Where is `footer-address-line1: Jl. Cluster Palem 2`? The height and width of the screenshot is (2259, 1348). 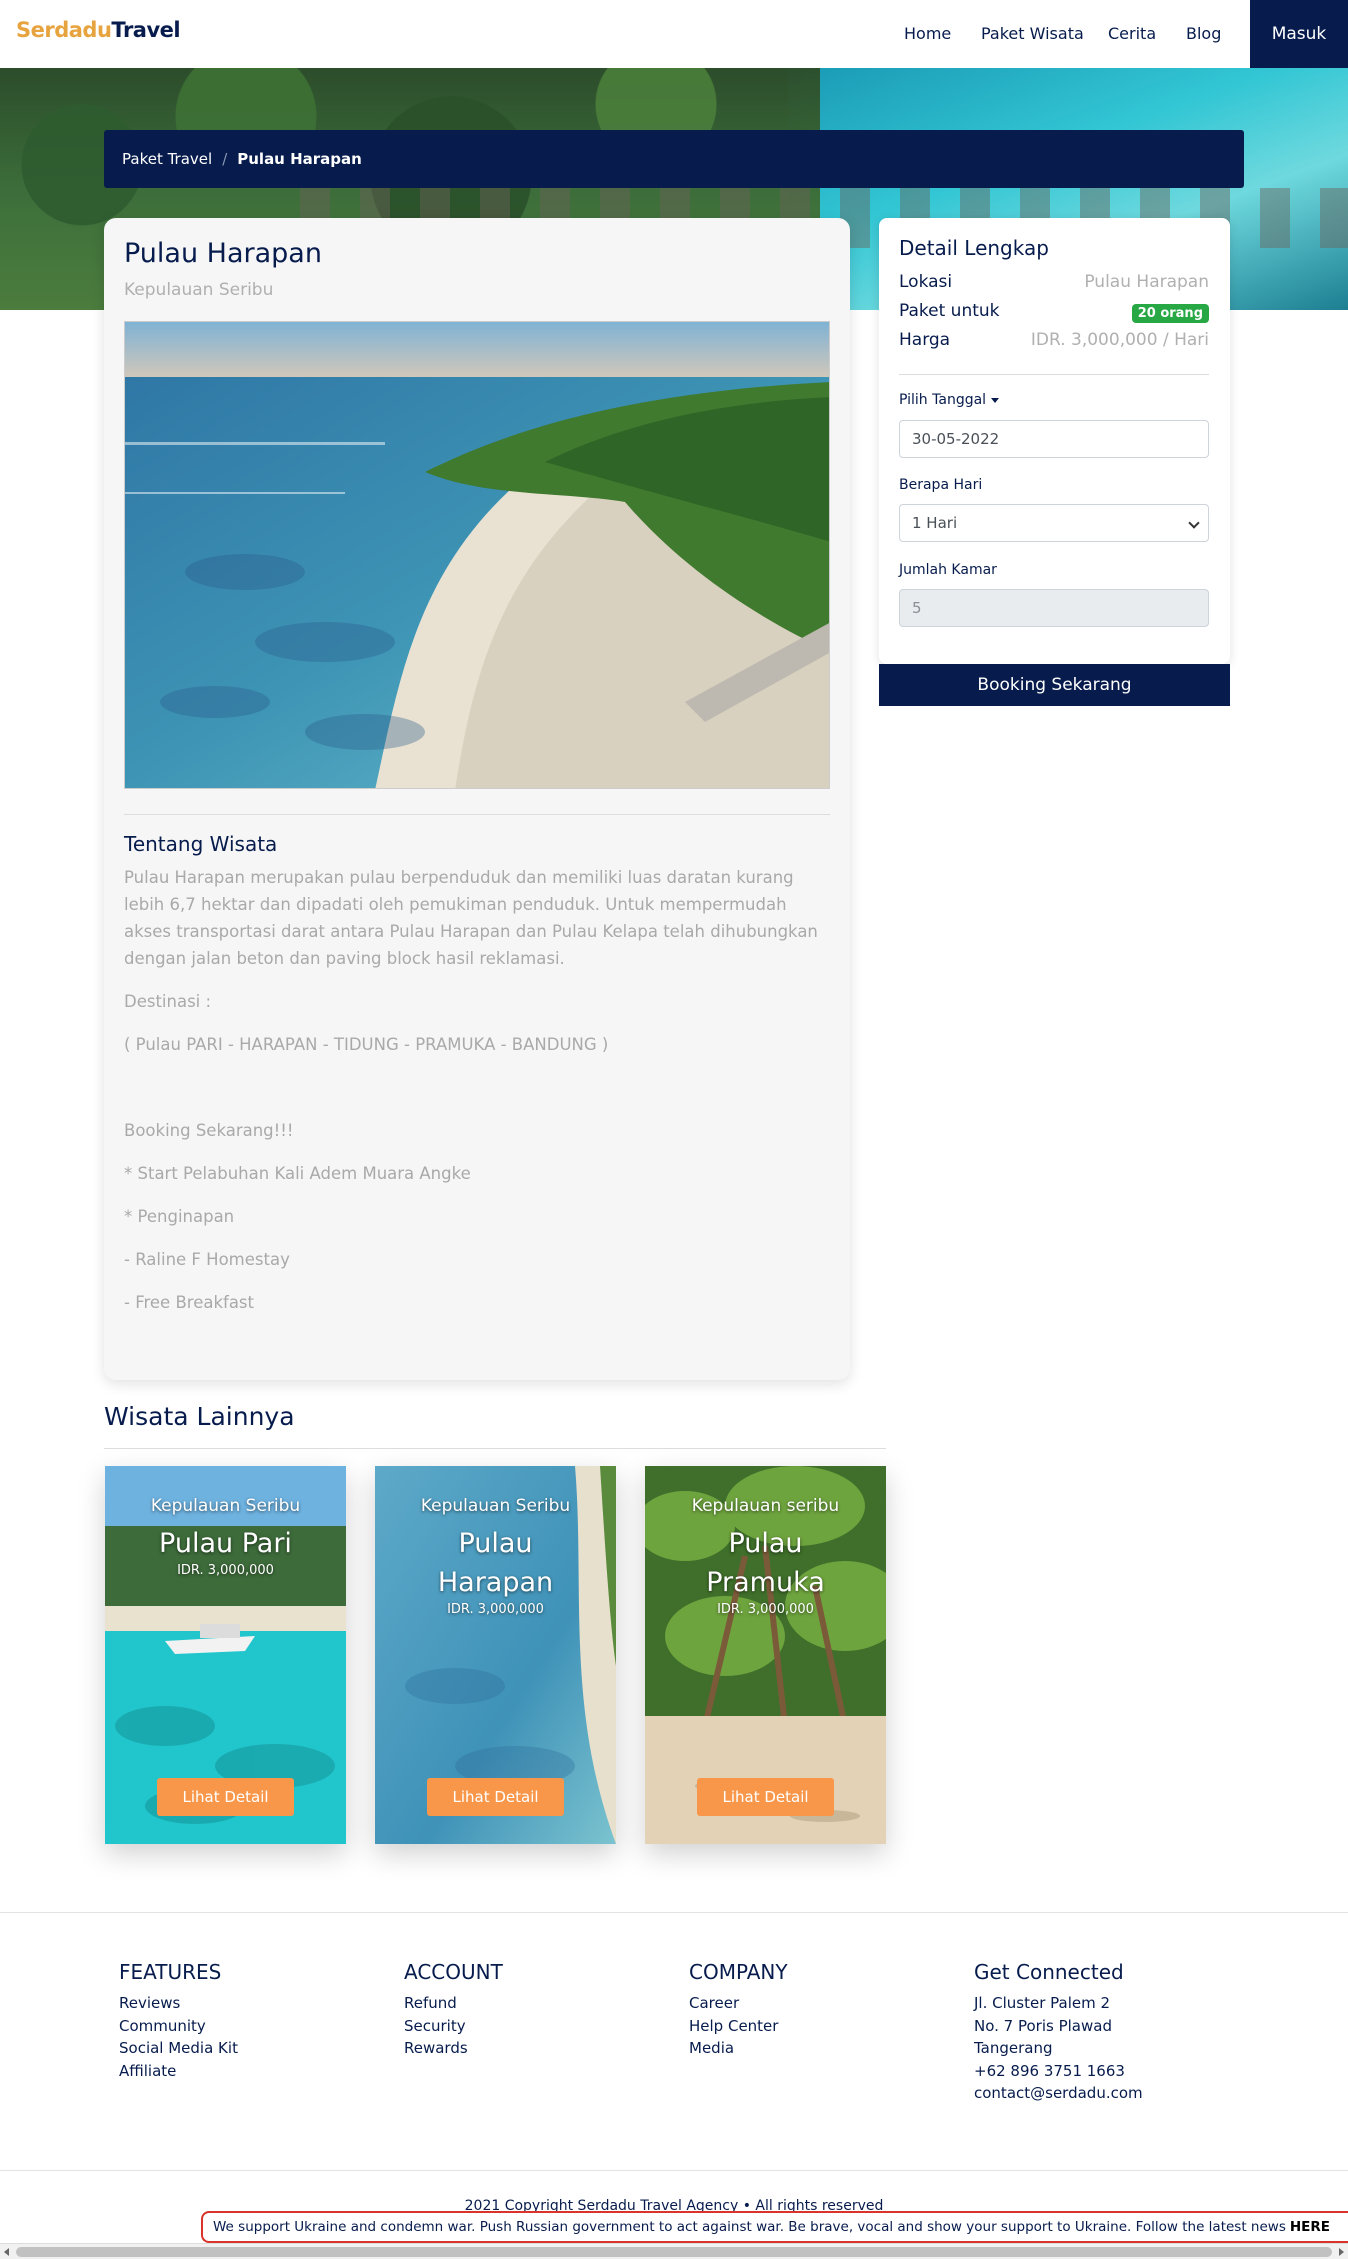 footer-address-line1: Jl. Cluster Palem 2 is located at coordinates (1042, 2003).